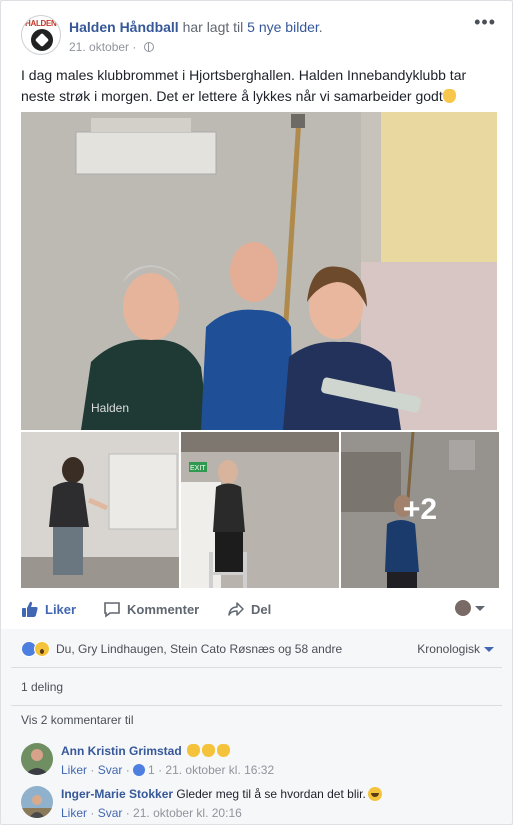  I want to click on comment-timestamp: 21. oktober kl. 20:16, so click(187, 813).